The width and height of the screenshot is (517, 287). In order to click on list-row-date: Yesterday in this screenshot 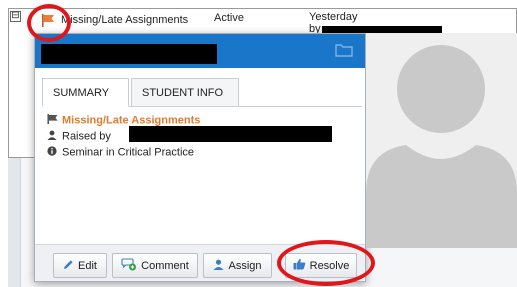, I will do `click(333, 17)`.